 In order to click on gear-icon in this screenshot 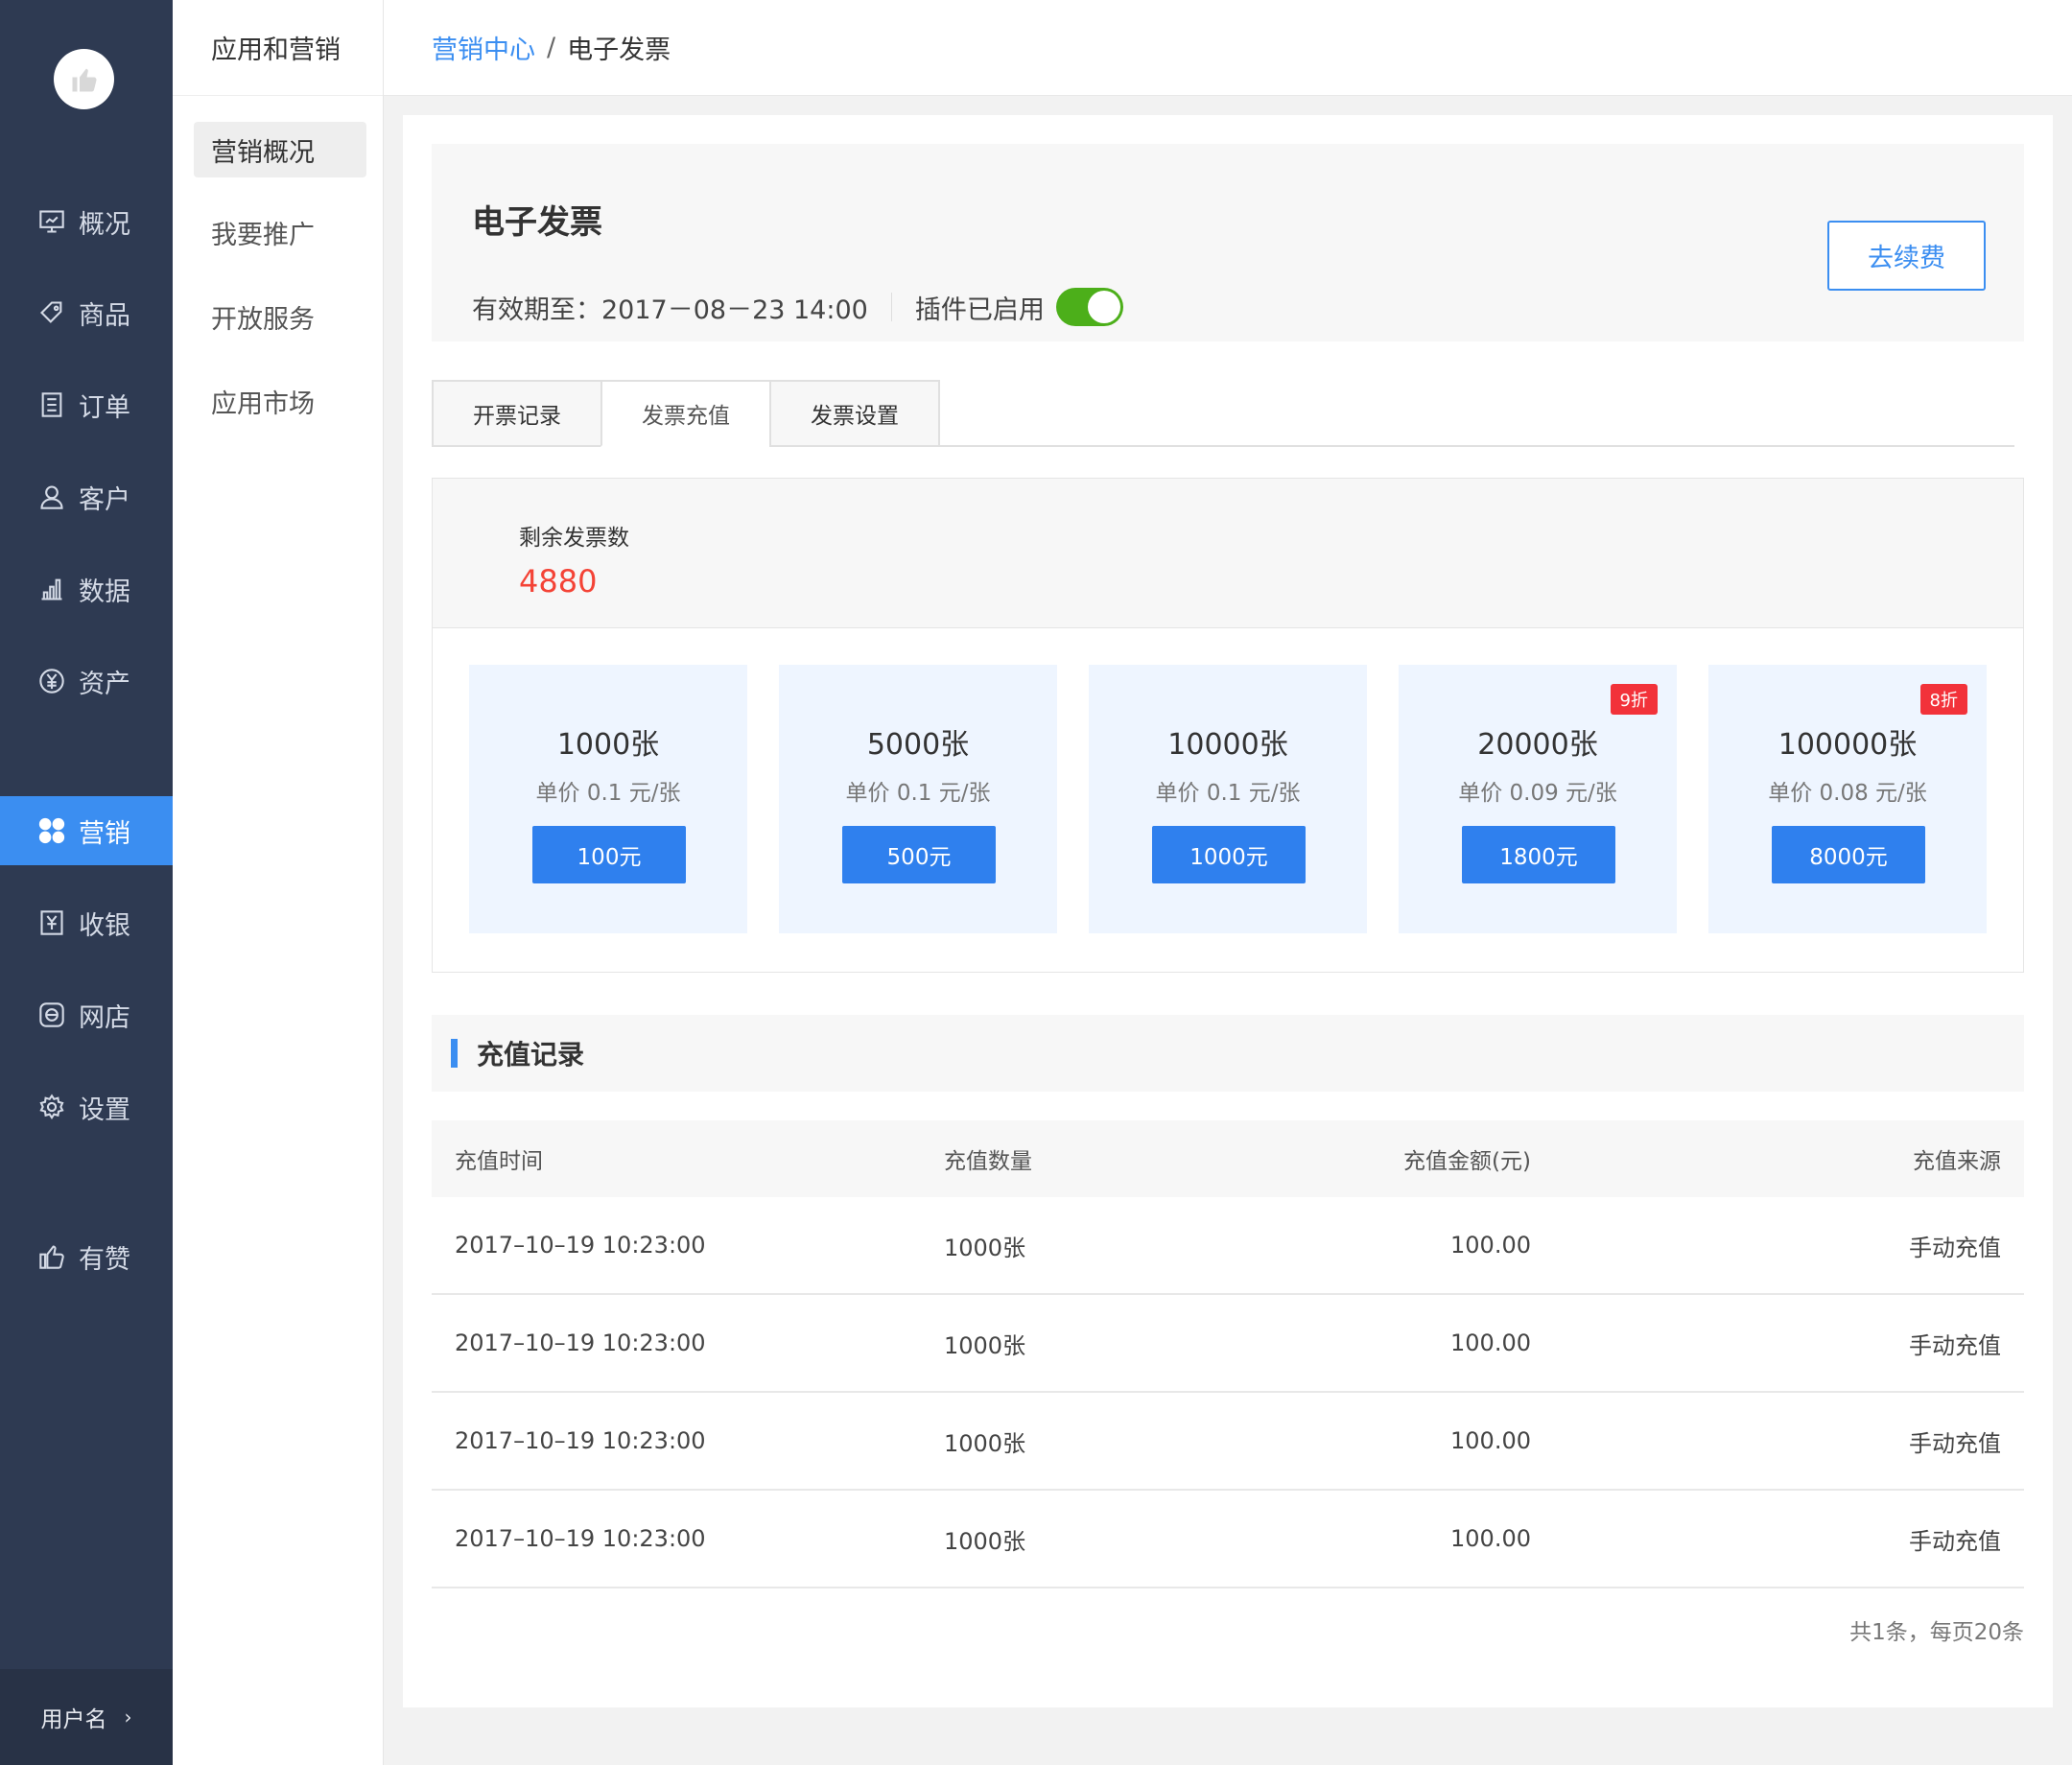, I will do `click(51, 1107)`.